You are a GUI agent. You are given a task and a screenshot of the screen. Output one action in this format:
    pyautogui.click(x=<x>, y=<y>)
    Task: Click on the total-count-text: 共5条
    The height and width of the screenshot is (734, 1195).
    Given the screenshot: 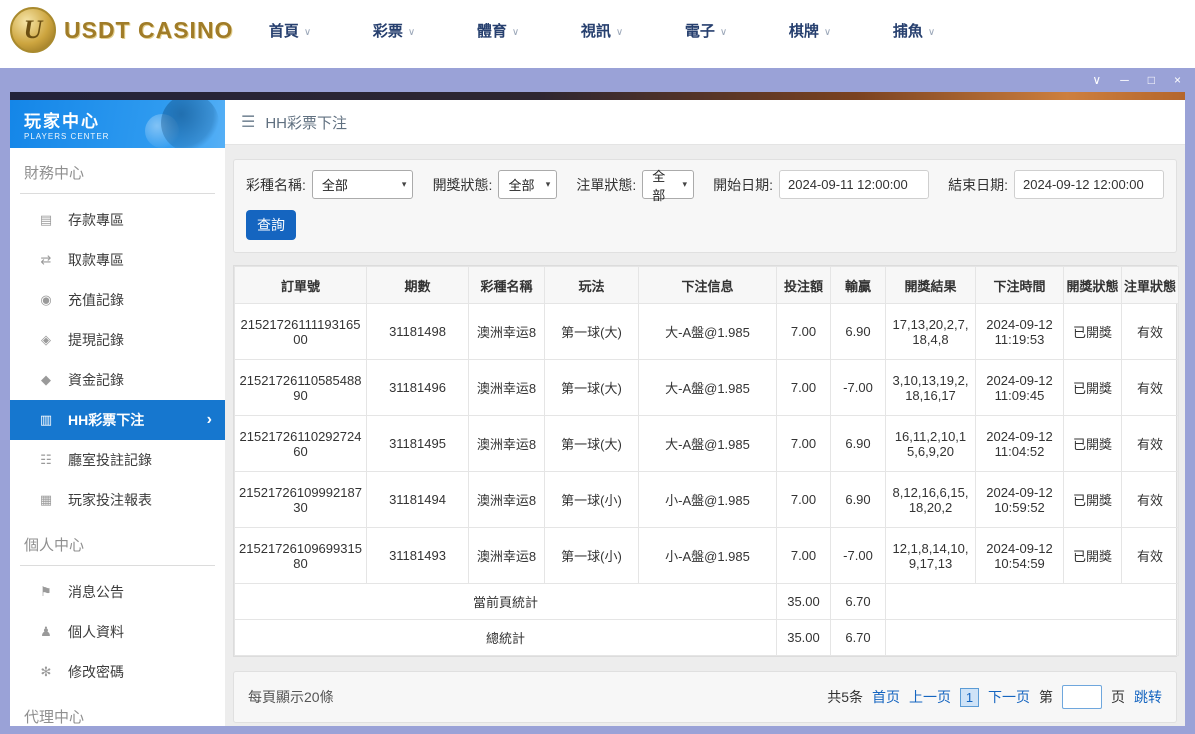 What is the action you would take?
    pyautogui.click(x=845, y=697)
    